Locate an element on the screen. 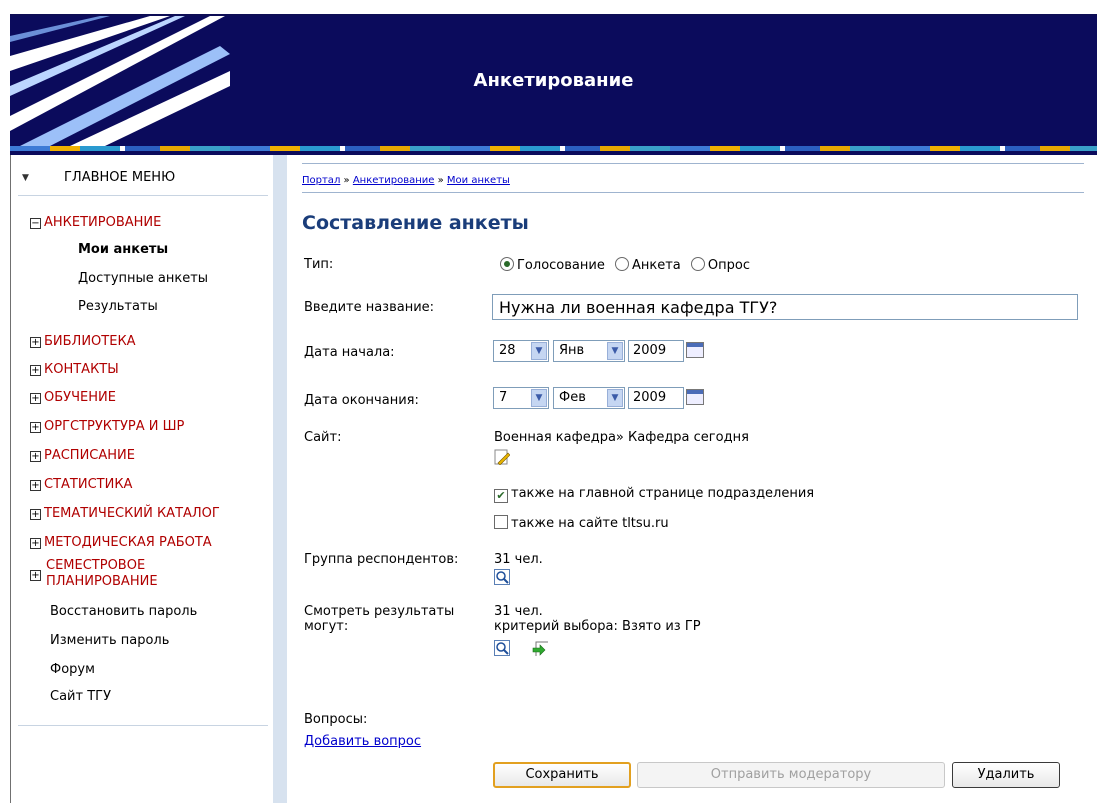 The width and height of the screenshot is (1097, 803). sidebar-section-orgstructure: + ОРГСТРУКТУРА И ШР is located at coordinates (107, 426).